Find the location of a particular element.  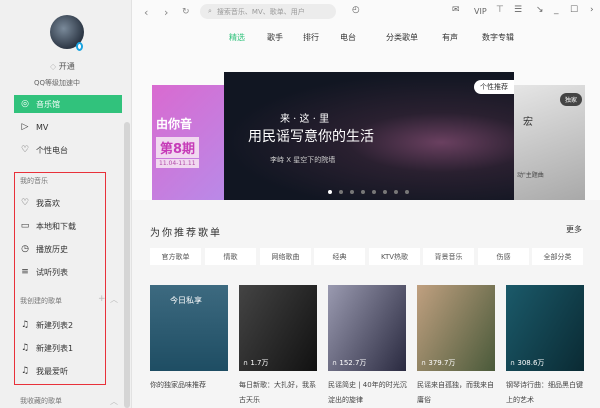

playlist-card: ∩ 152.7万 is located at coordinates (367, 328).